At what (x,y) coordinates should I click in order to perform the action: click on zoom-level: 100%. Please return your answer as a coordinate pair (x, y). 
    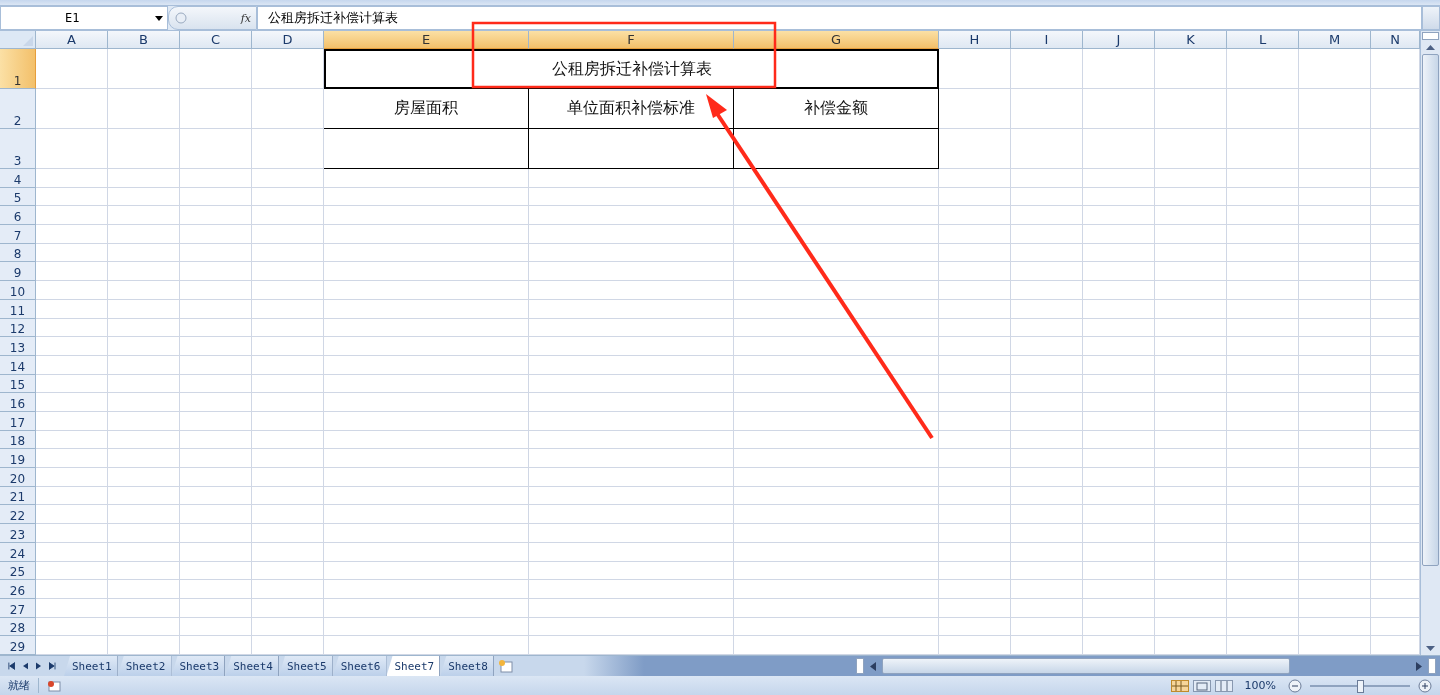
    Looking at the image, I should click on (1260, 685).